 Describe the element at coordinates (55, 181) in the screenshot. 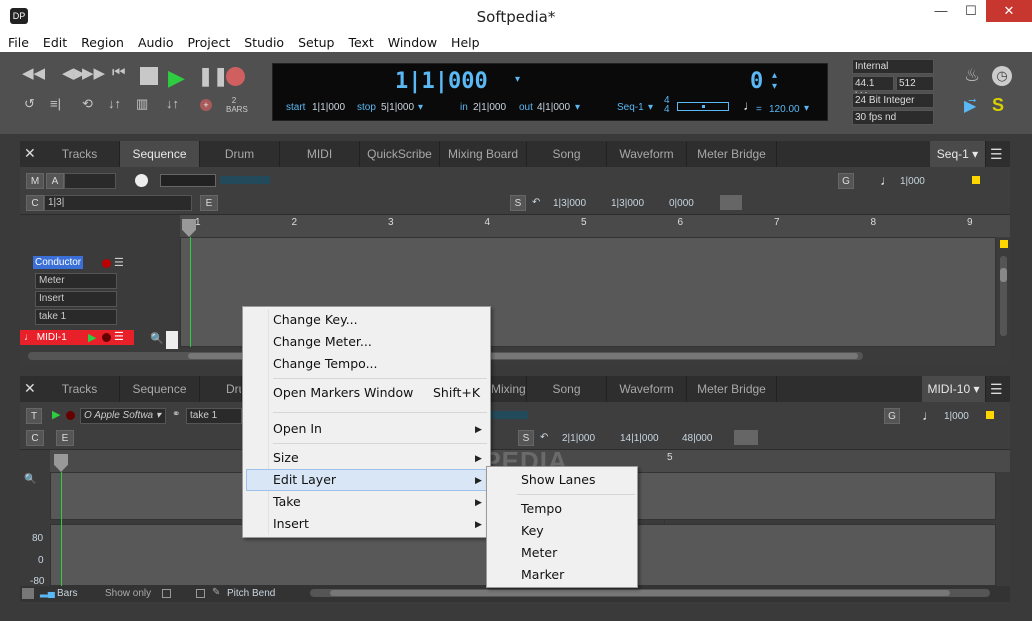

I see `upper-a-button: A` at that location.